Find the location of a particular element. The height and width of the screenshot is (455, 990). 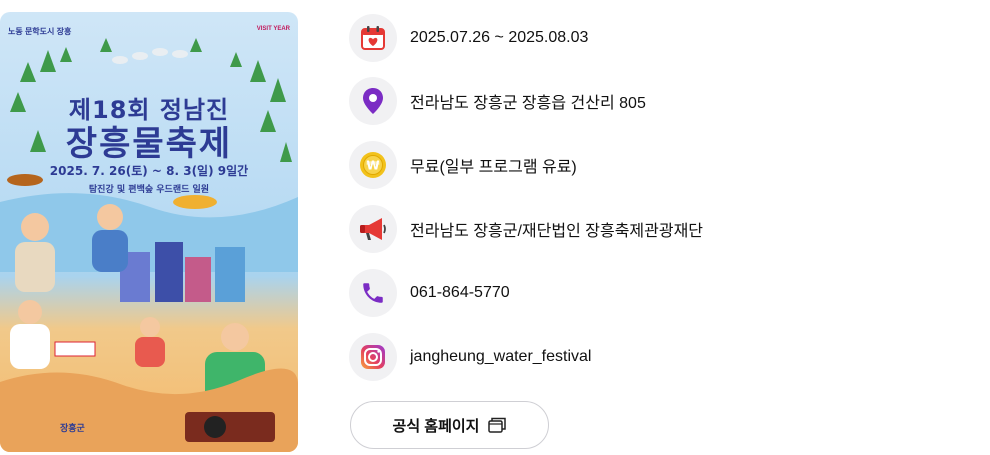

festival-instagram: jangheung_water_festival is located at coordinates (501, 356).